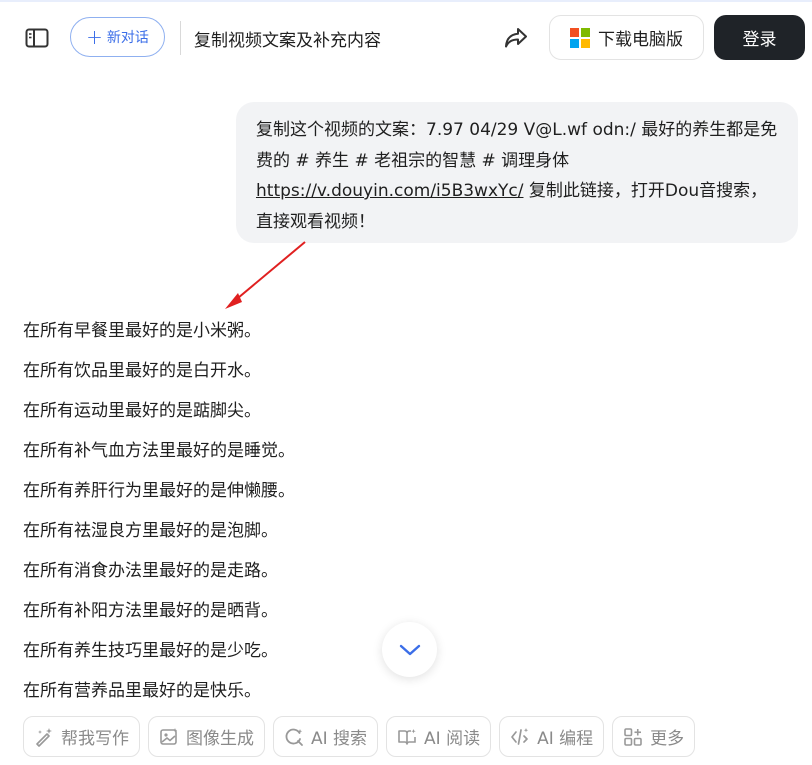 The image size is (812, 765). Describe the element at coordinates (142, 331) in the screenshot. I see `answer-line: 在所有早餐里最好的是小米粥。` at that location.